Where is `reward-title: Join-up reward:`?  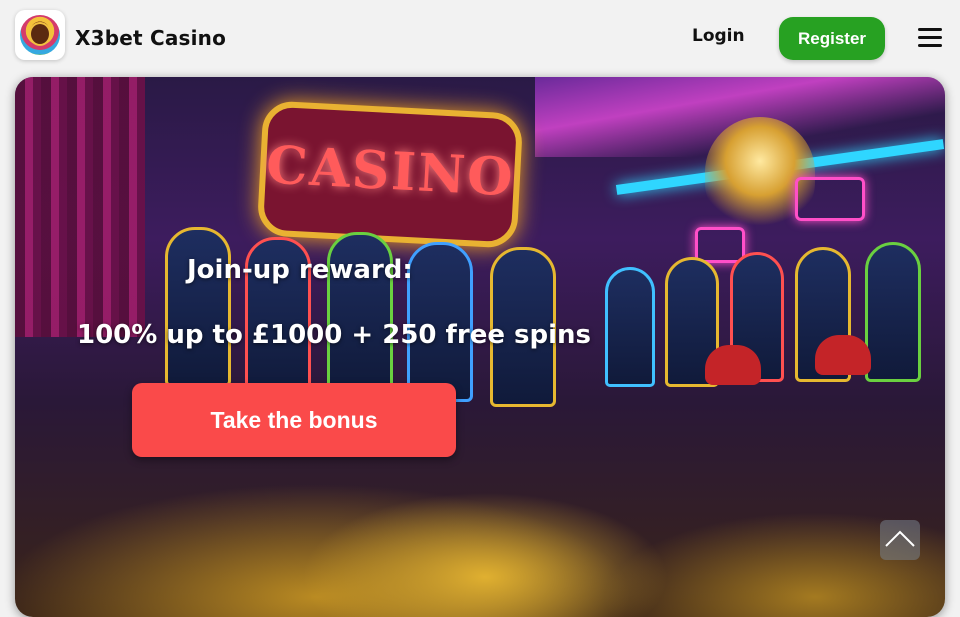
reward-title: Join-up reward: is located at coordinates (300, 270).